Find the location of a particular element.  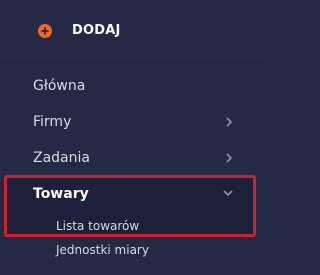

chevron-down-icon is located at coordinates (228, 193).